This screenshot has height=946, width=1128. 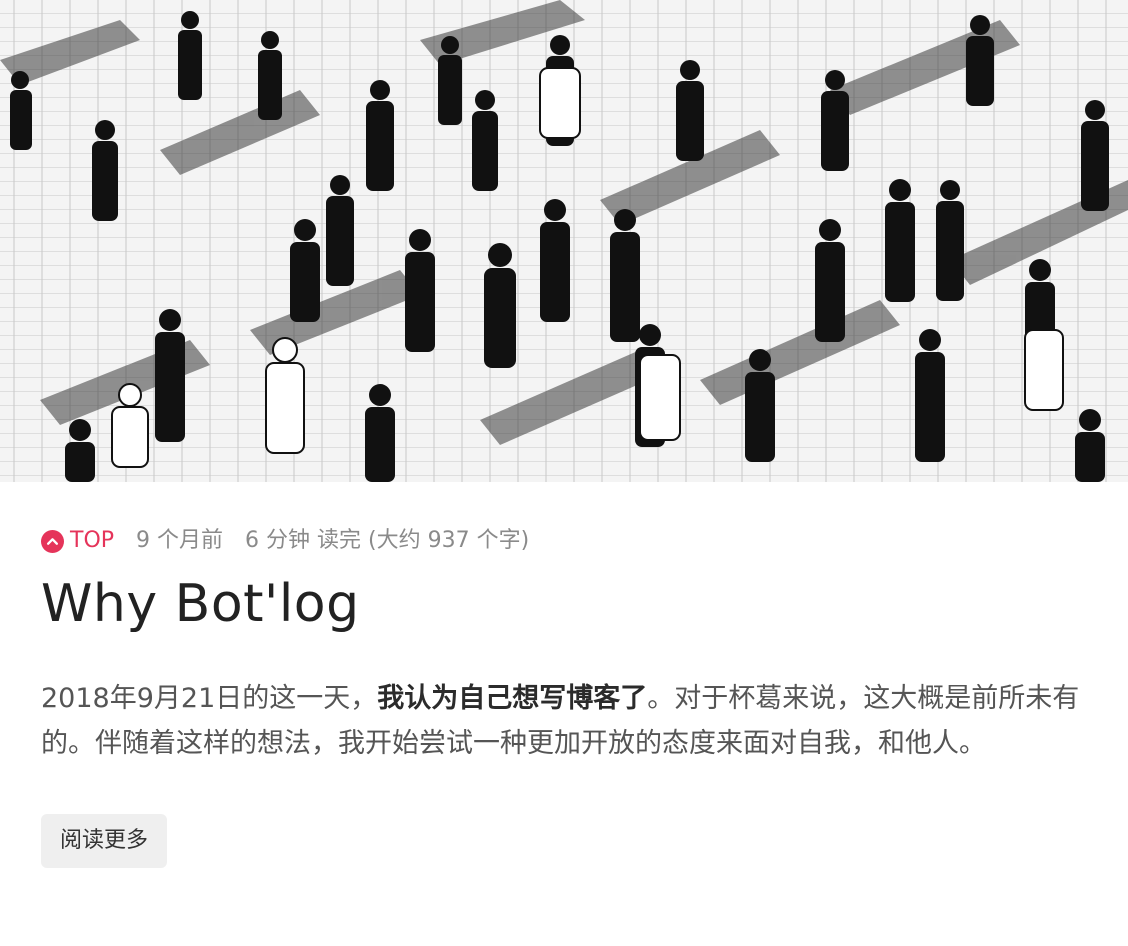 I want to click on top-label: TOP, so click(x=92, y=540).